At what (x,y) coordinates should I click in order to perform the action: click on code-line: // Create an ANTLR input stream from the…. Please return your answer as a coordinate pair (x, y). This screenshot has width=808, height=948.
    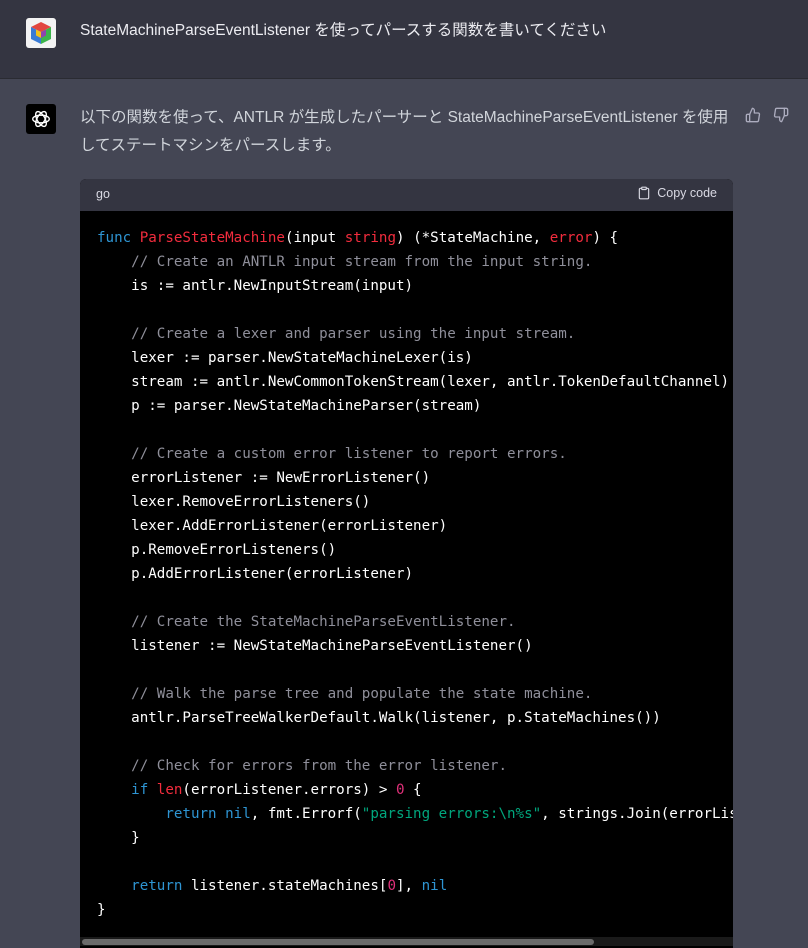
    Looking at the image, I should click on (344, 262).